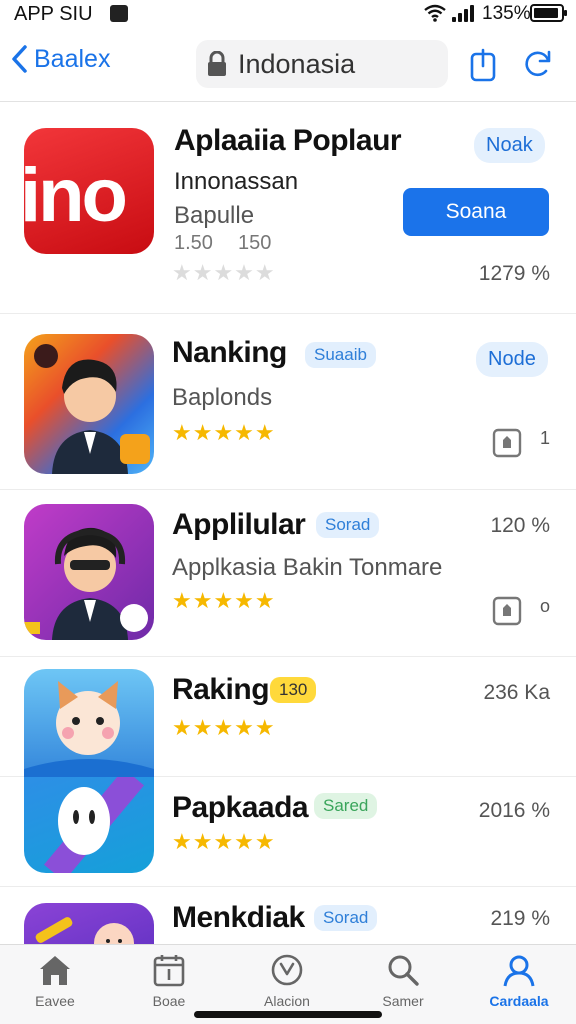 The image size is (576, 1024). I want to click on app-title: Nanking, so click(229, 352).